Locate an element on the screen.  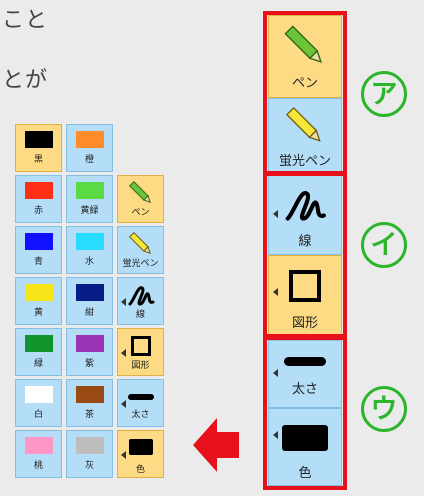
color-gray-button: 灰 is located at coordinates (89, 454).